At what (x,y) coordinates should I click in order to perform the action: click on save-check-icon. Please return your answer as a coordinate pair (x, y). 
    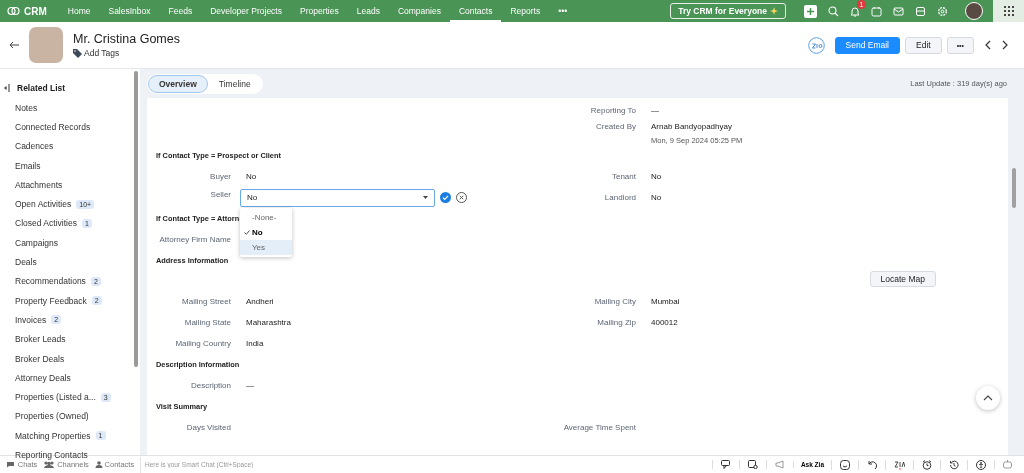
    Looking at the image, I should click on (445, 197).